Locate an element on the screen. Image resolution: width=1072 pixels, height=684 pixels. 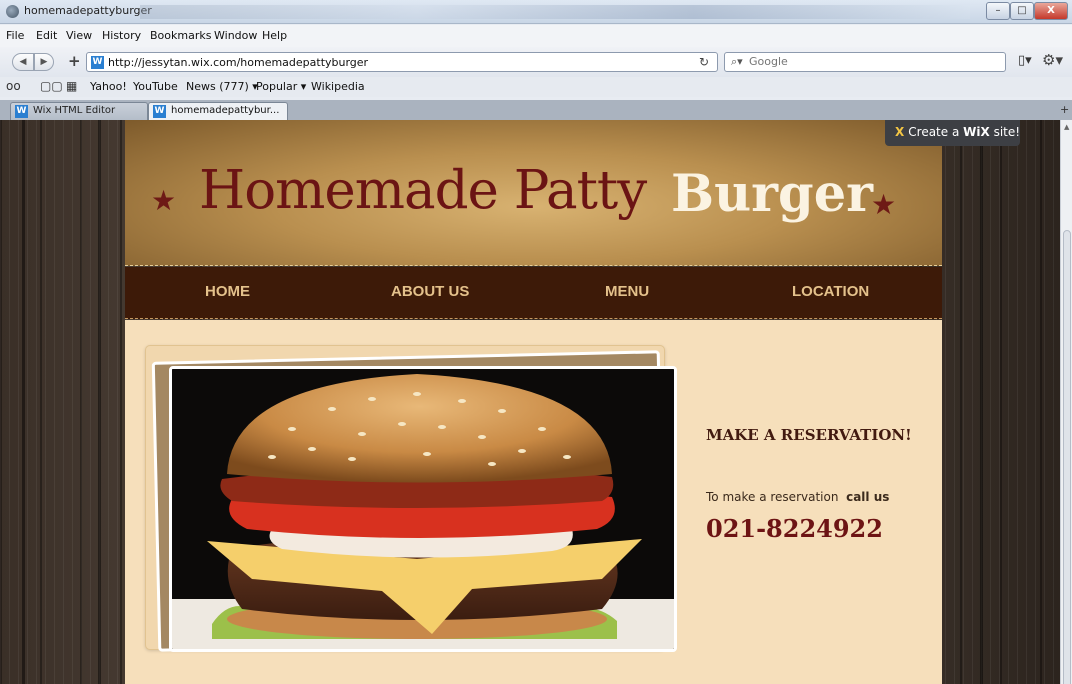
wix-badge-brand: WiX is located at coordinates (976, 132).